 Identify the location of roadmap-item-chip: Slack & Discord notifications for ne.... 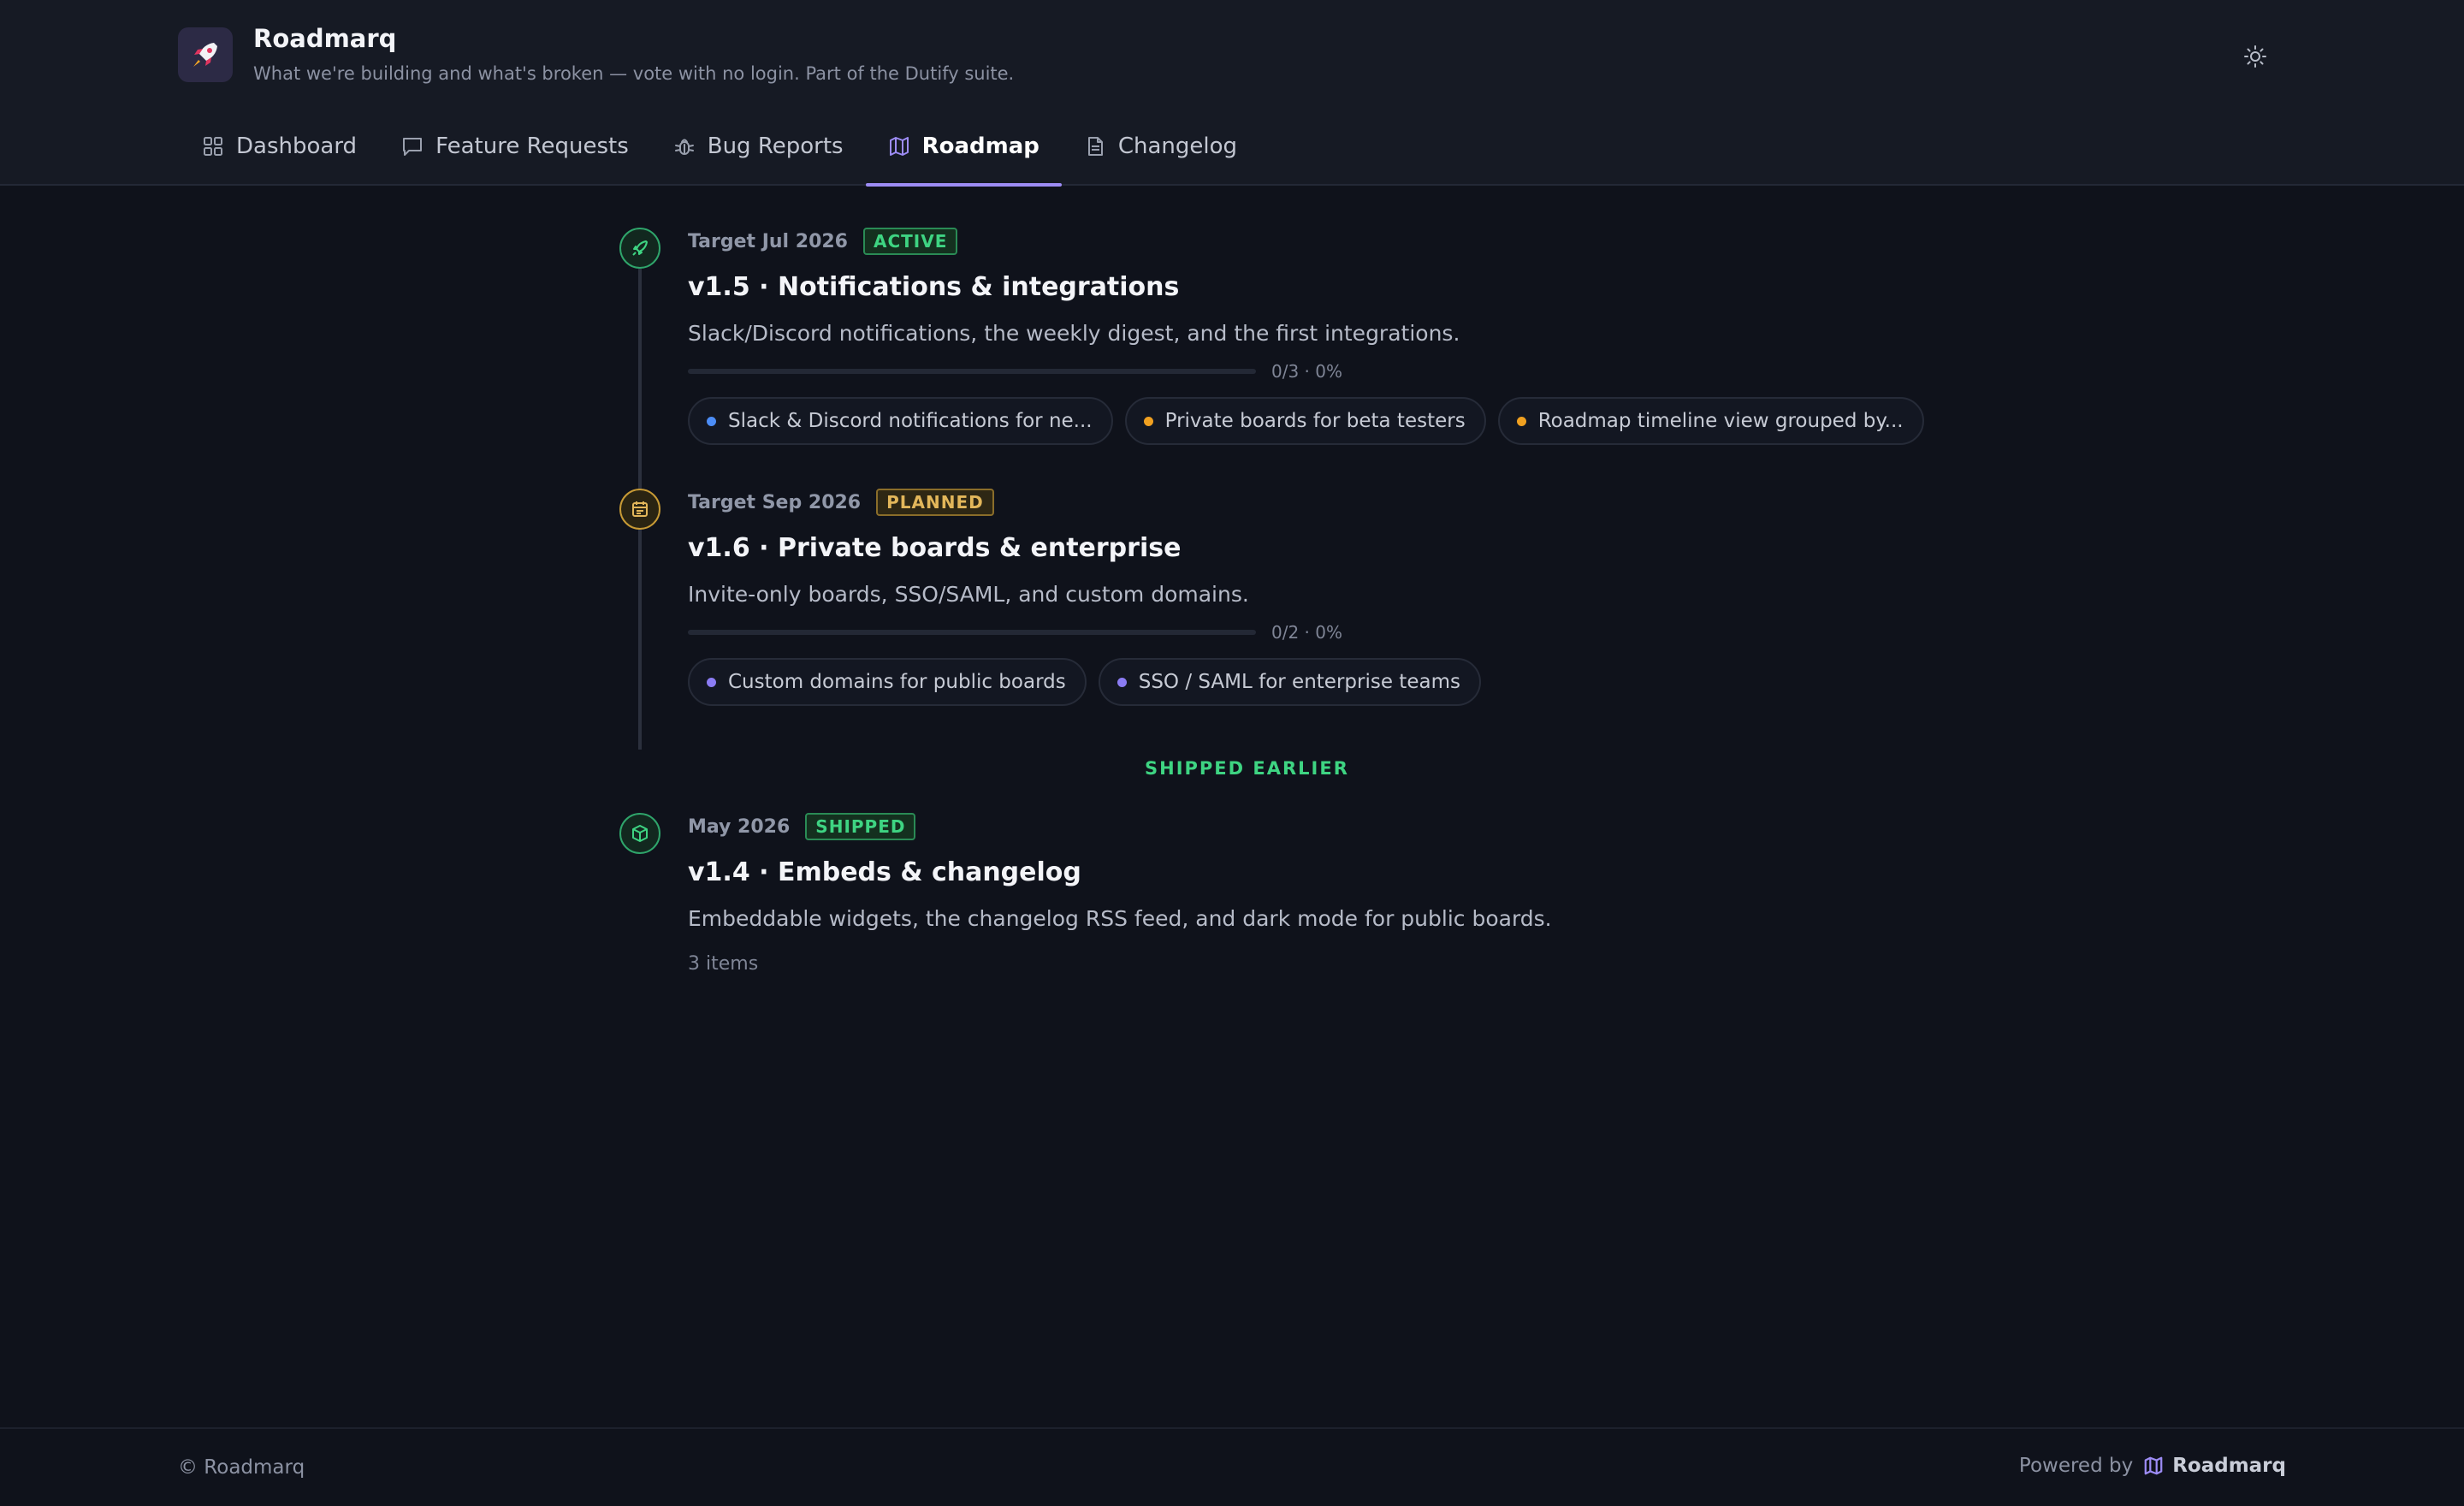
(900, 421).